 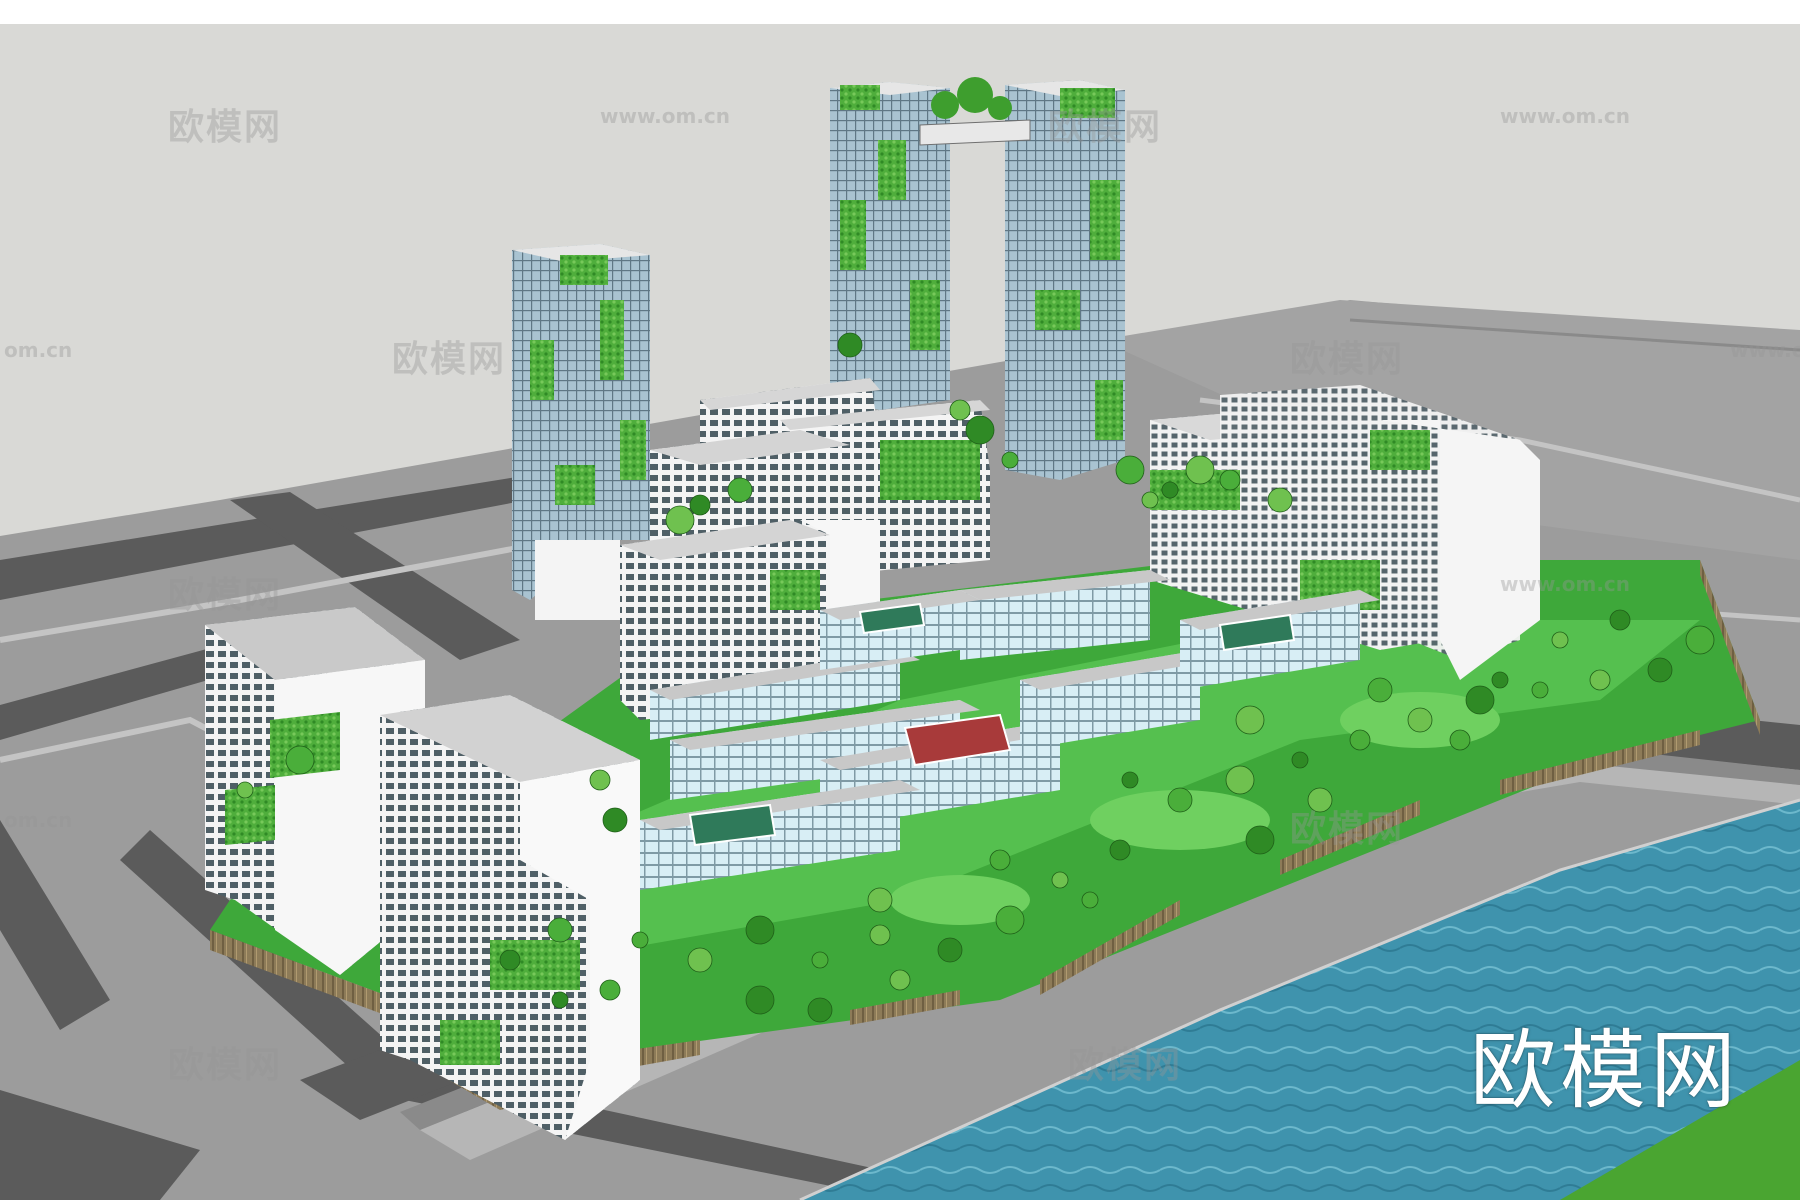 What do you see at coordinates (900, 12) in the screenshot?
I see `top-bar` at bounding box center [900, 12].